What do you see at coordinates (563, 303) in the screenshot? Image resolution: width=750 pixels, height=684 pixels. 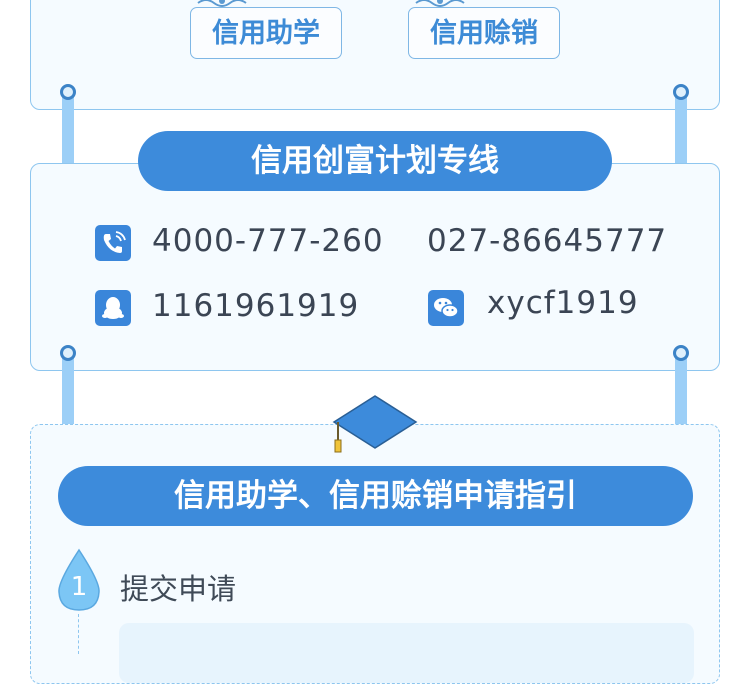 I see `wechat-id: xycf1919` at bounding box center [563, 303].